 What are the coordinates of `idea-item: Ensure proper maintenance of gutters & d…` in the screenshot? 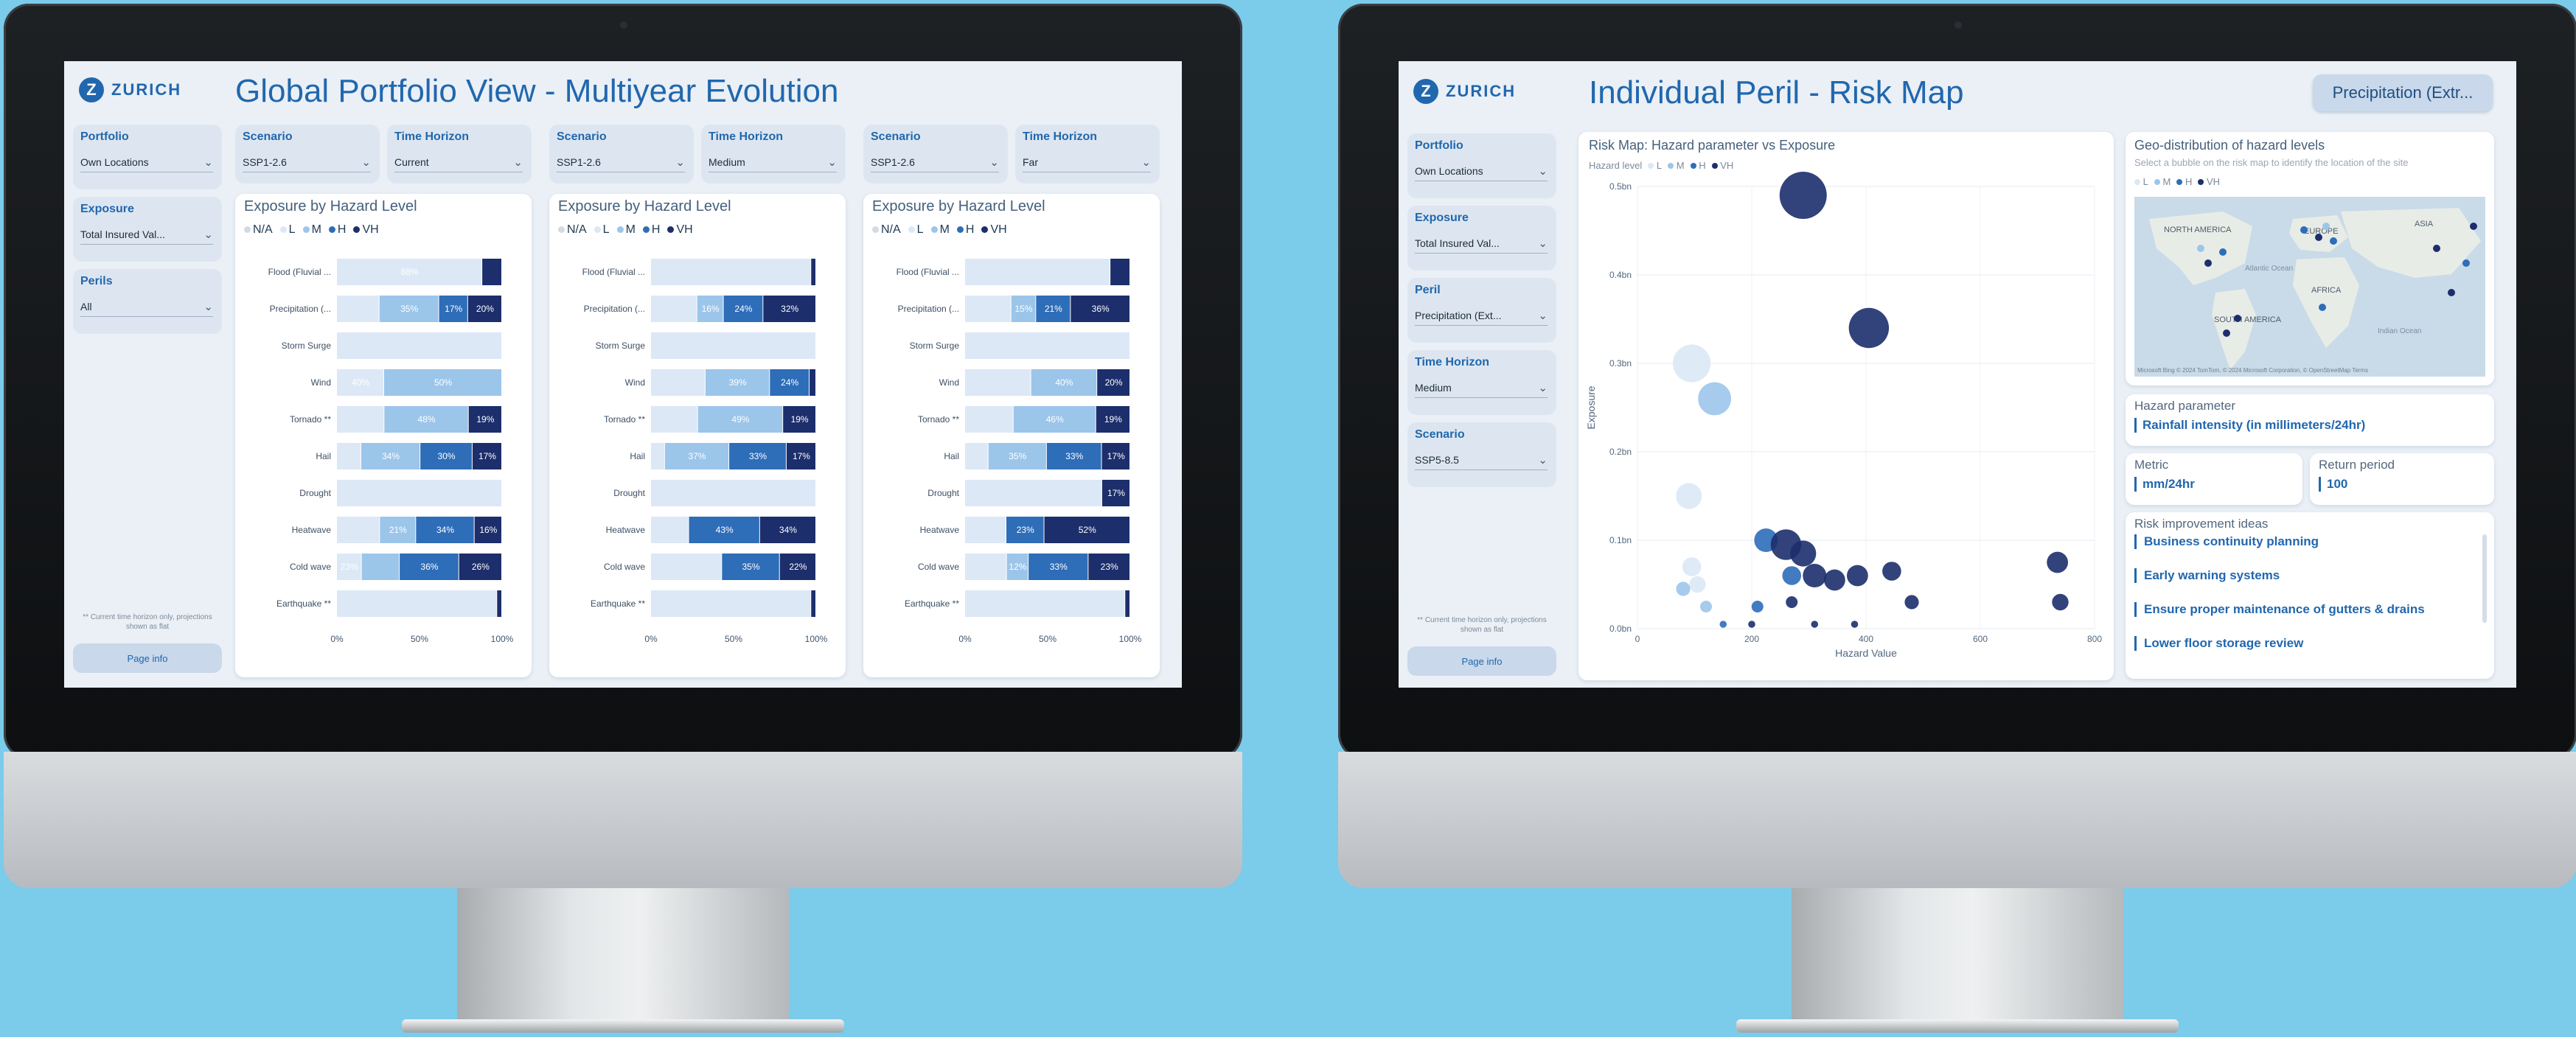 It's located at (2280, 609).